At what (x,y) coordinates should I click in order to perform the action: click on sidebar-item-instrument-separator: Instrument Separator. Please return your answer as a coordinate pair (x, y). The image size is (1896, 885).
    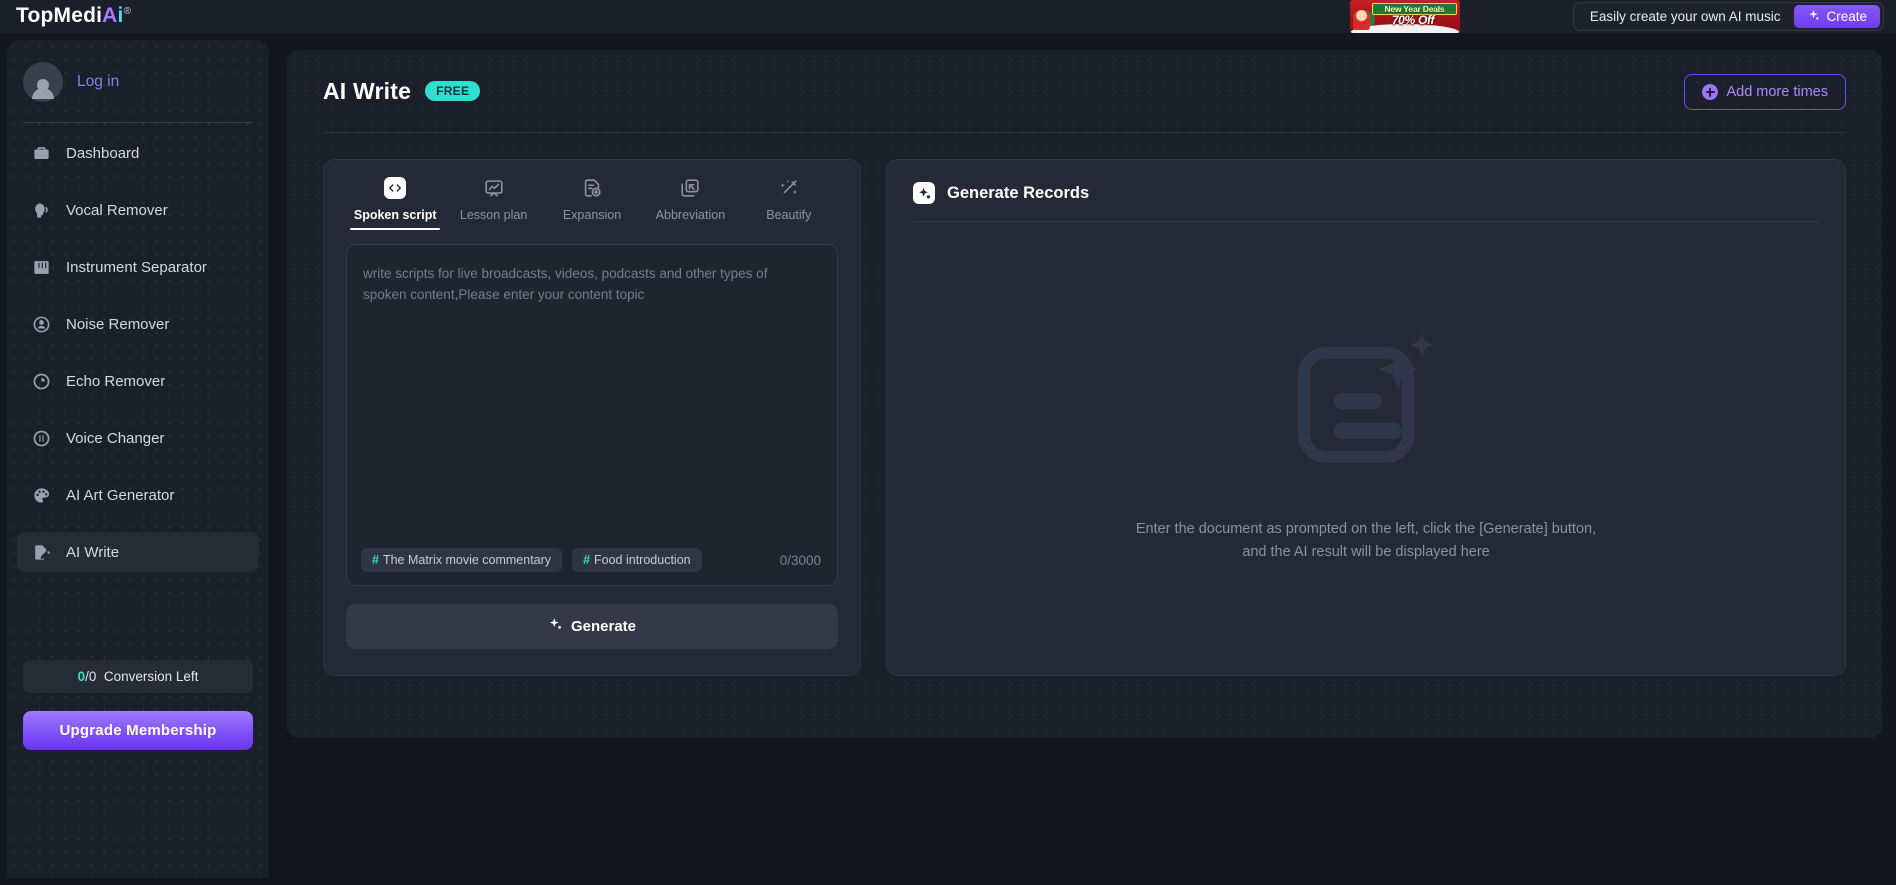
    Looking at the image, I should click on (138, 267).